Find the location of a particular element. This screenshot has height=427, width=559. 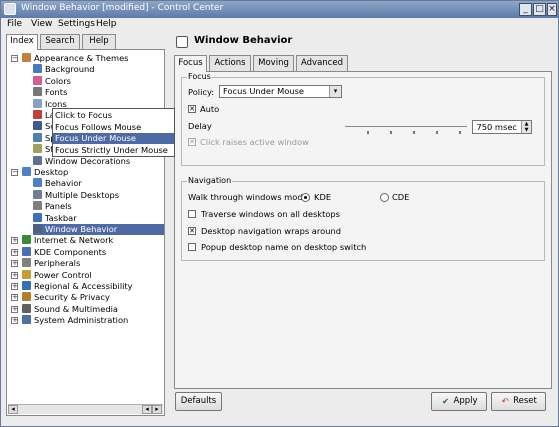

icons-icon is located at coordinates (37, 103).